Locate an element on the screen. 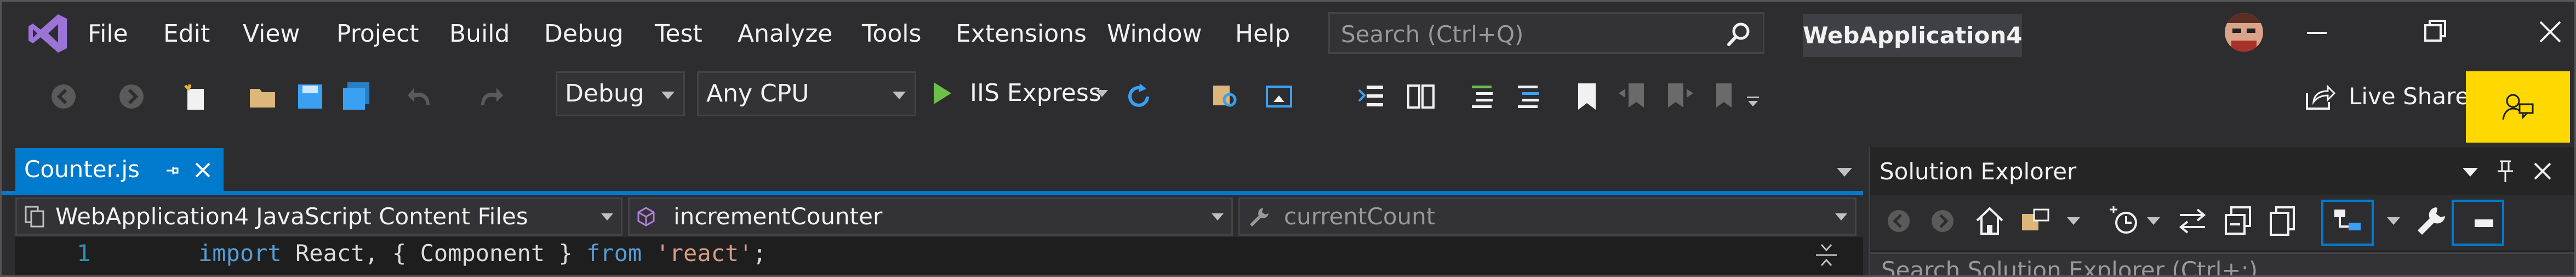 The height and width of the screenshot is (277, 2576). tab-counter-js: Counter.js is located at coordinates (119, 170).